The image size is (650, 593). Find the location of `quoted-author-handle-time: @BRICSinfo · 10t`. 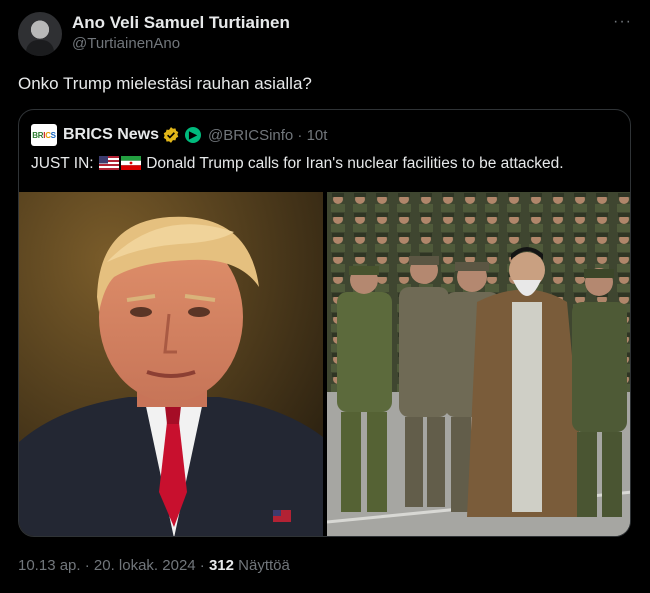

quoted-author-handle-time: @BRICSinfo · 10t is located at coordinates (267, 135).